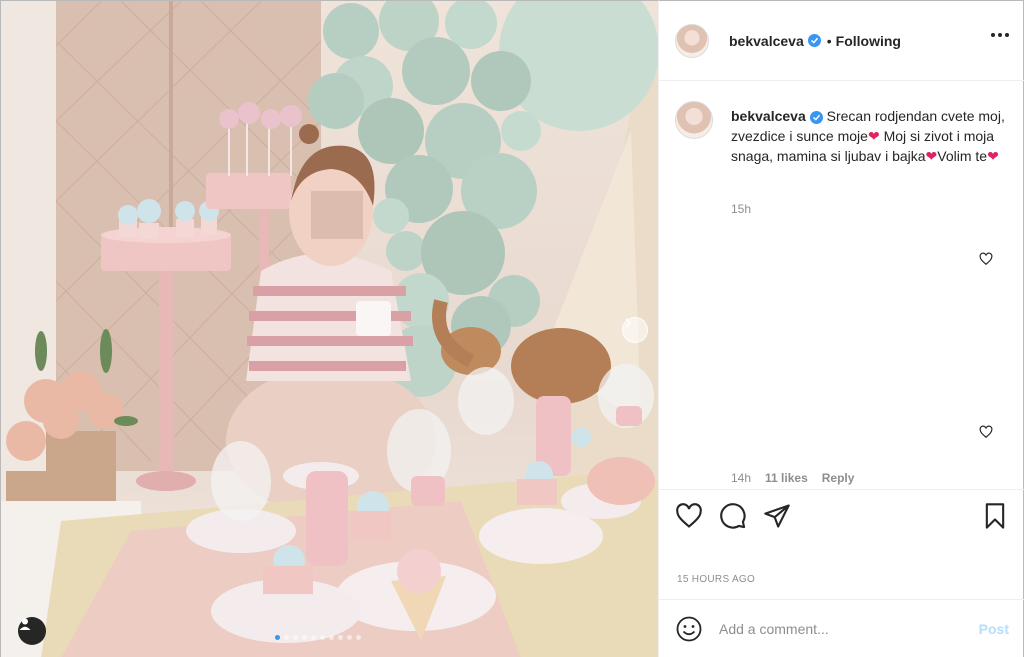 This screenshot has height=657, width=1024. What do you see at coordinates (689, 516) in the screenshot?
I see `heart-icon` at bounding box center [689, 516].